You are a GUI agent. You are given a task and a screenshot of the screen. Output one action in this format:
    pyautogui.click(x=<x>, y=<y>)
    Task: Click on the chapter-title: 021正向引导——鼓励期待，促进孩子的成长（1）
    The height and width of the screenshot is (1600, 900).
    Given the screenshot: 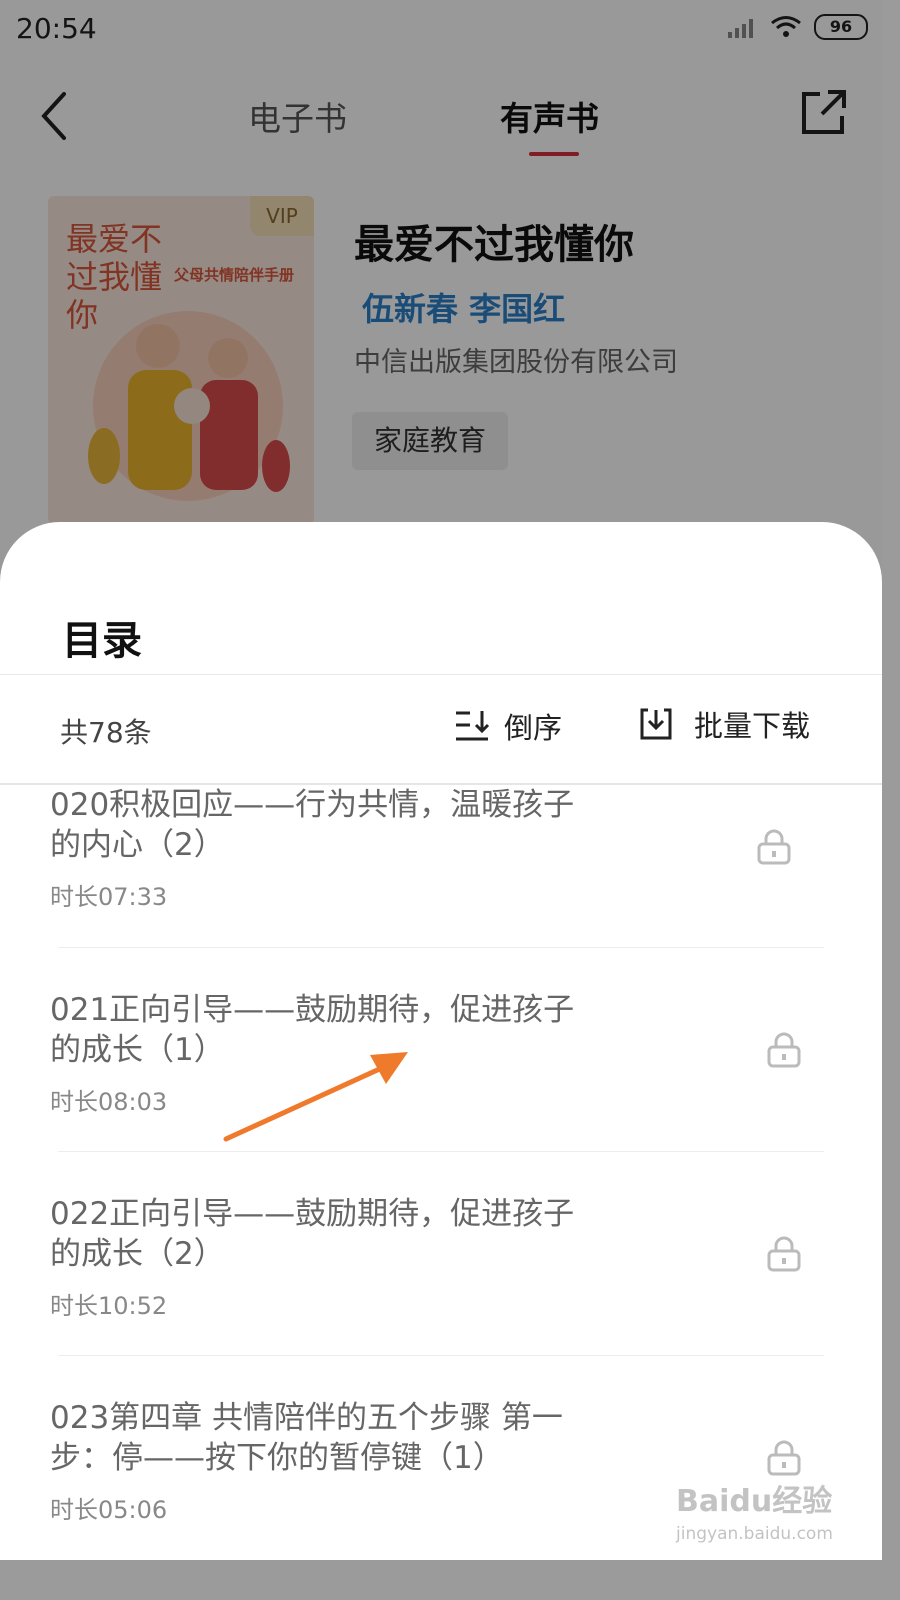 What is the action you would take?
    pyautogui.click(x=312, y=1030)
    